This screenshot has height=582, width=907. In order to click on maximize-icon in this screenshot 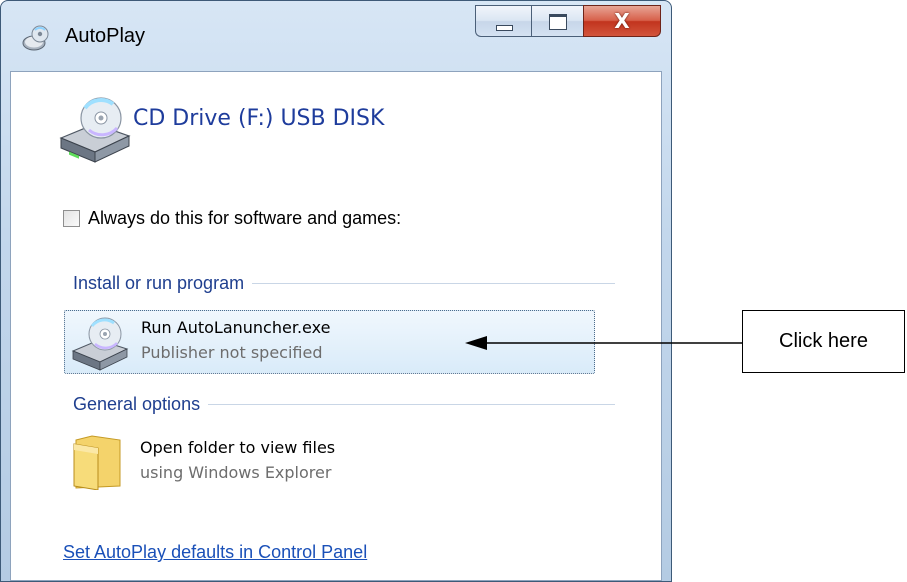, I will do `click(558, 22)`.